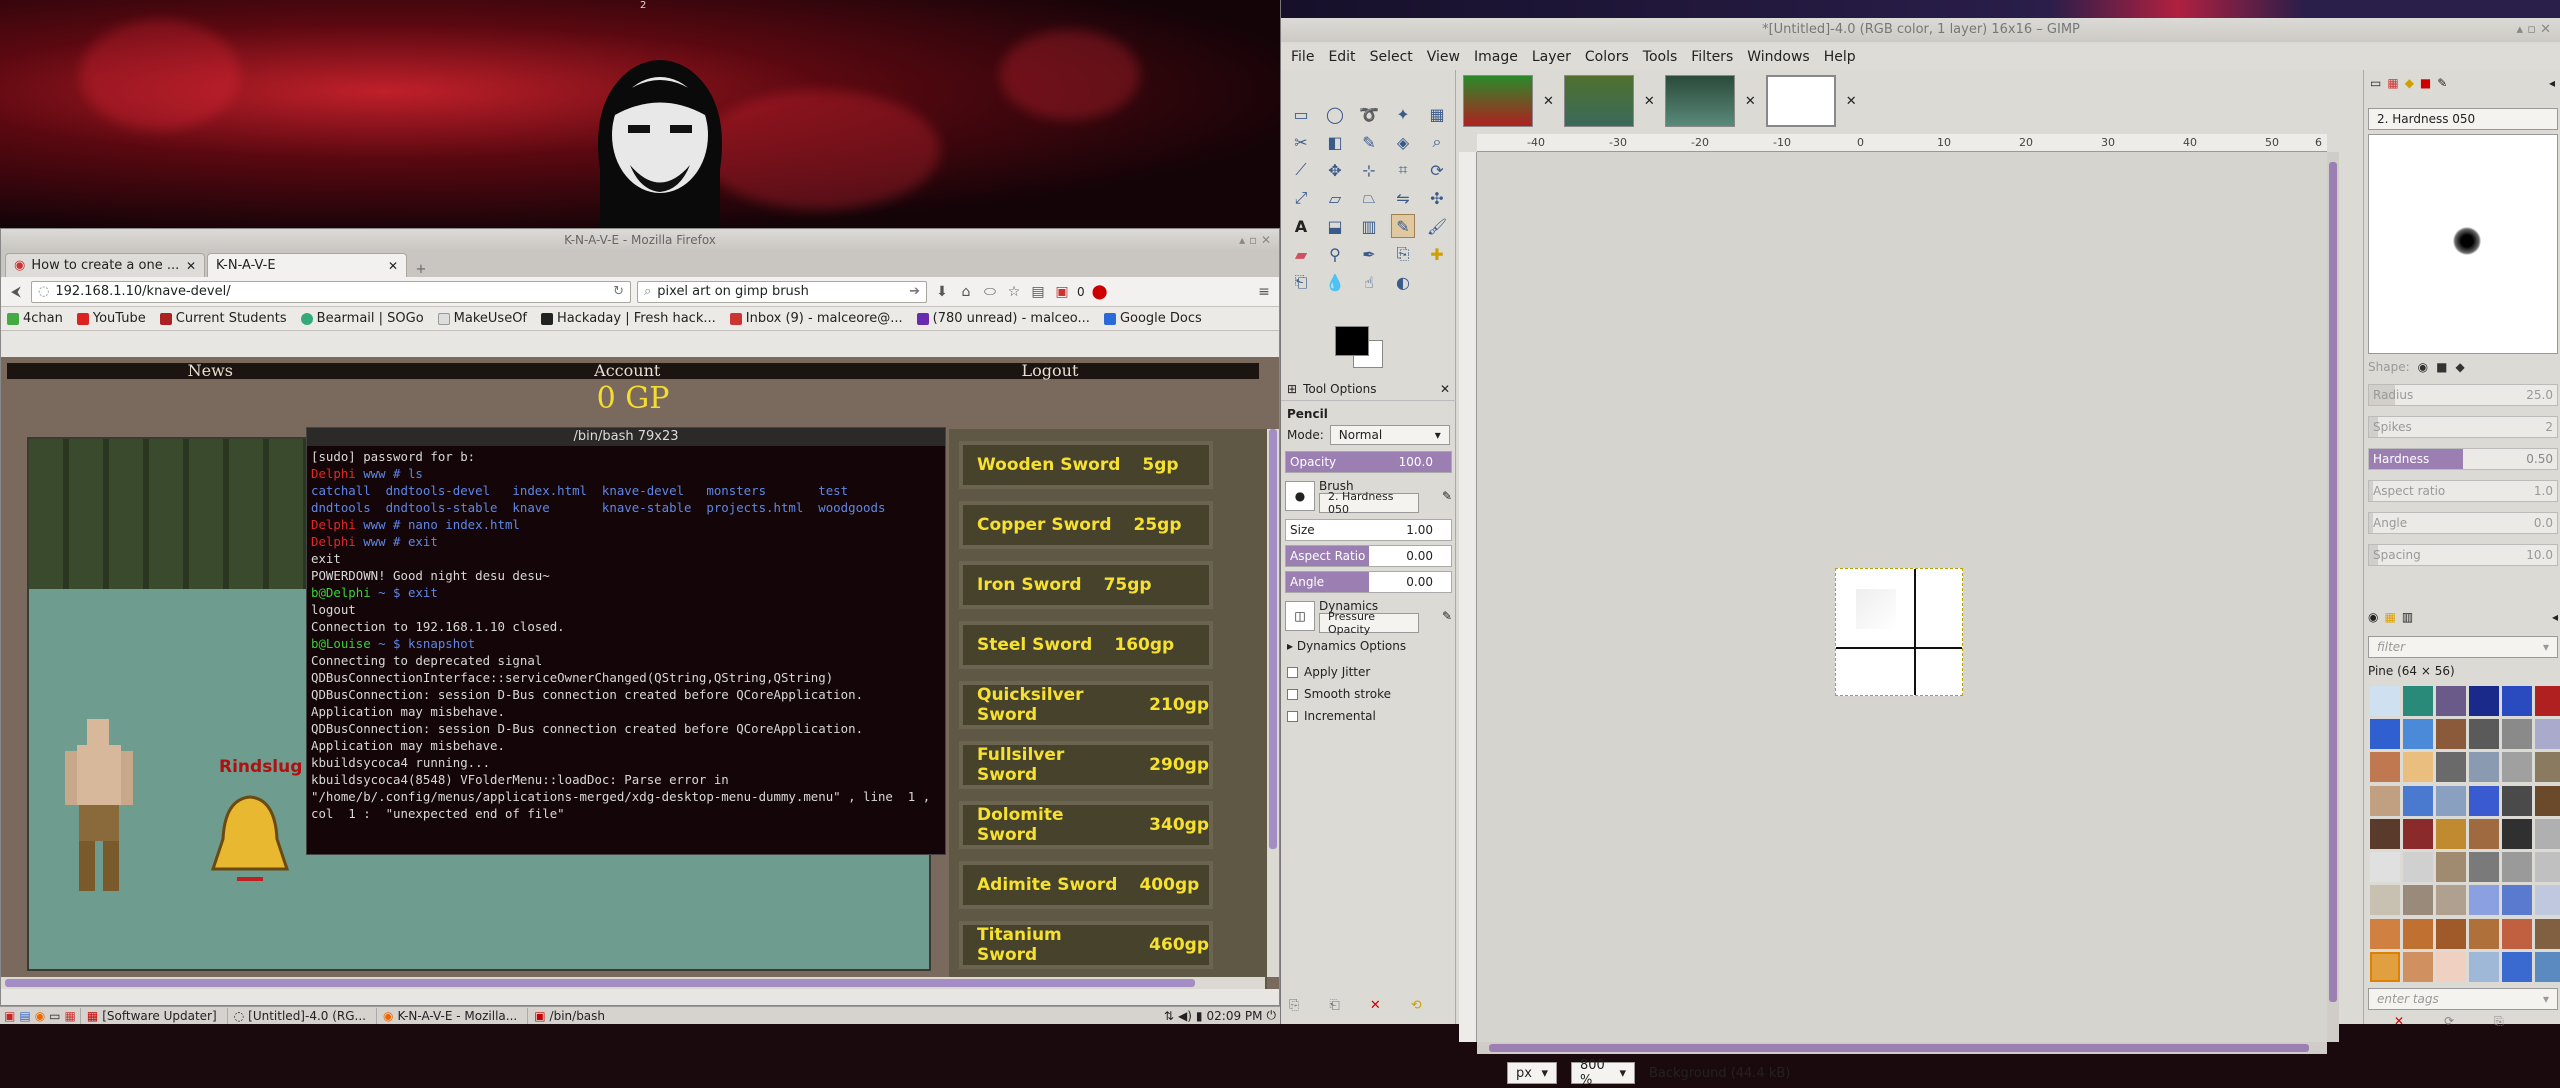 The image size is (2560, 1088). I want to click on library-icon: ▤, so click(1038, 292).